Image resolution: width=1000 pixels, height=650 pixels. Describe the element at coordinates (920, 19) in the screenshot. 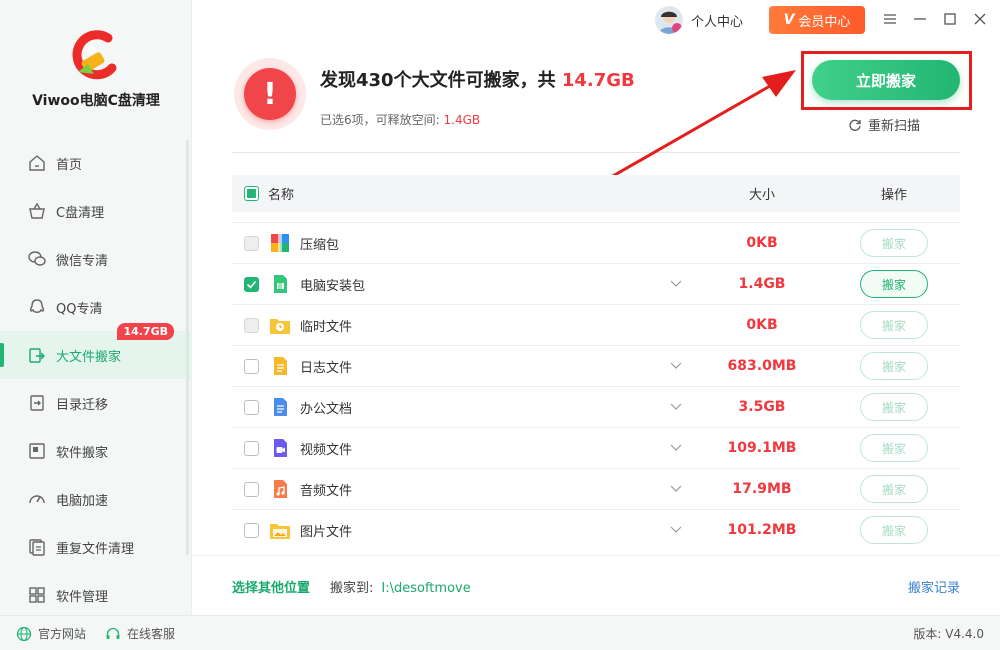

I see `minimize-icon` at that location.